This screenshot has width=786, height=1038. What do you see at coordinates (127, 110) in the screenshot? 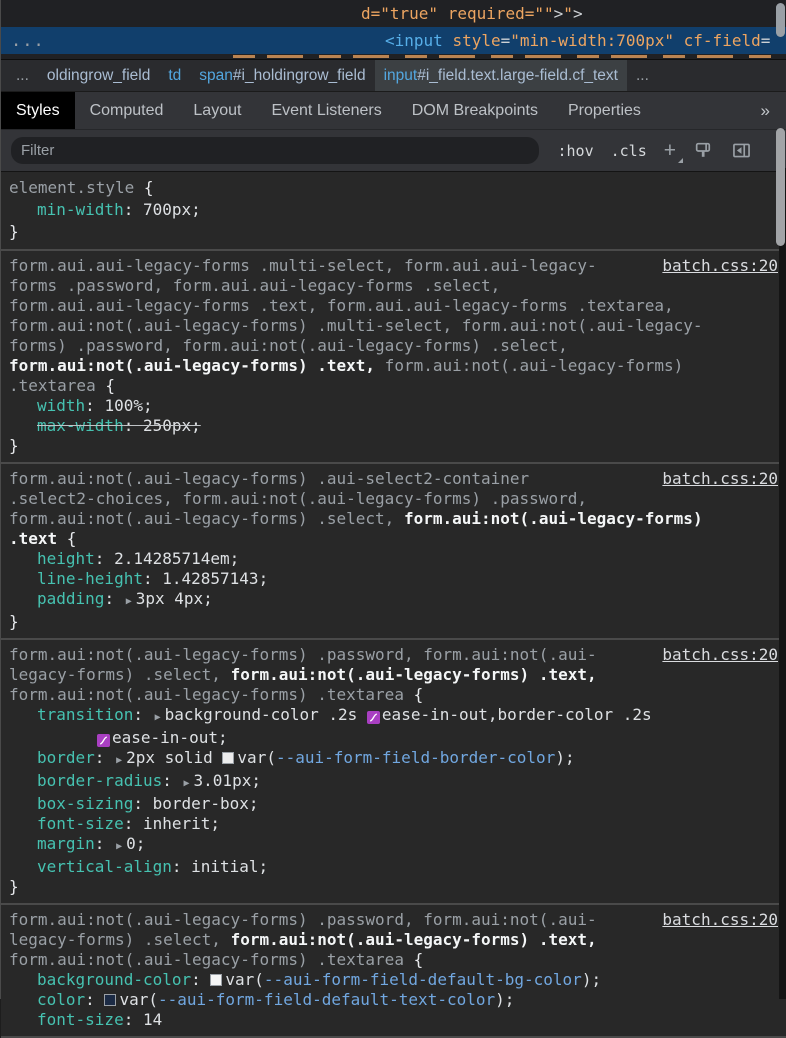
I see `tab-computed: Computed` at bounding box center [127, 110].